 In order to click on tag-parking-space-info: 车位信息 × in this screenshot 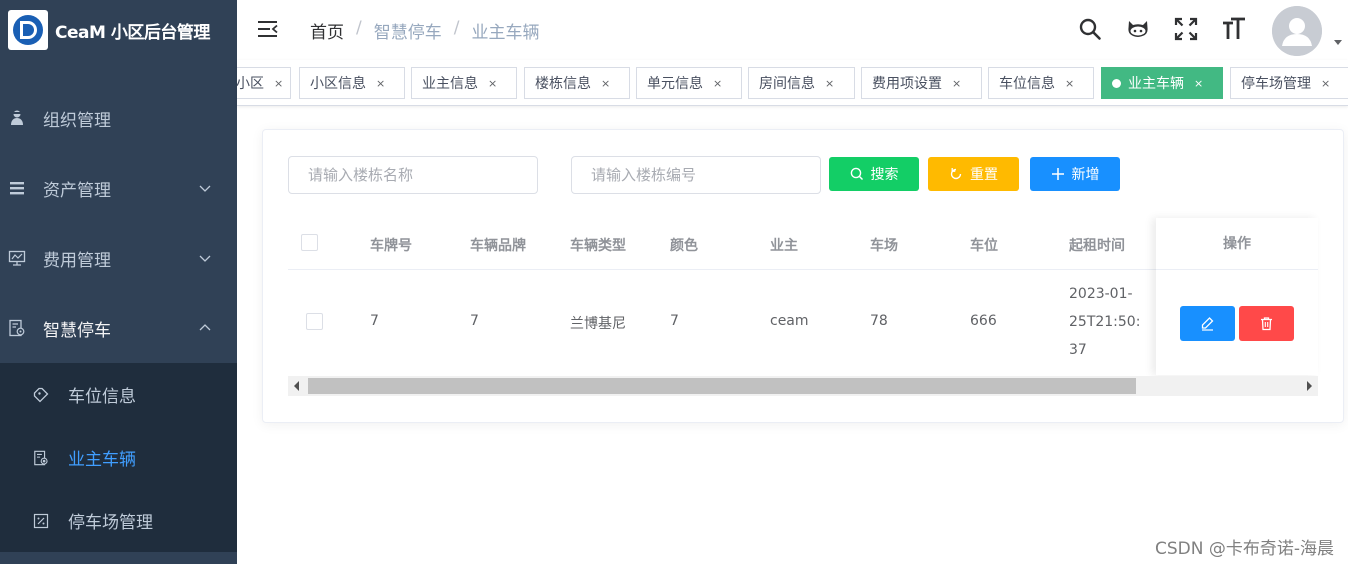, I will do `click(1041, 83)`.